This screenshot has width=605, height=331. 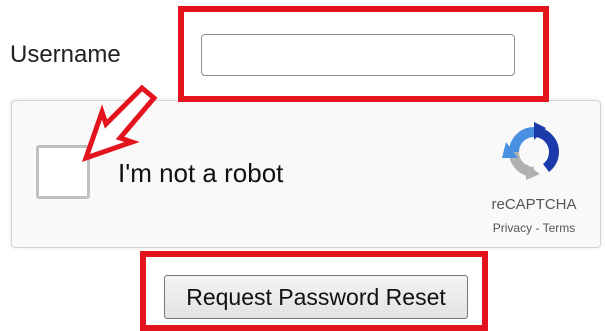 What do you see at coordinates (512, 228) in the screenshot?
I see `privacy-link: Privacy` at bounding box center [512, 228].